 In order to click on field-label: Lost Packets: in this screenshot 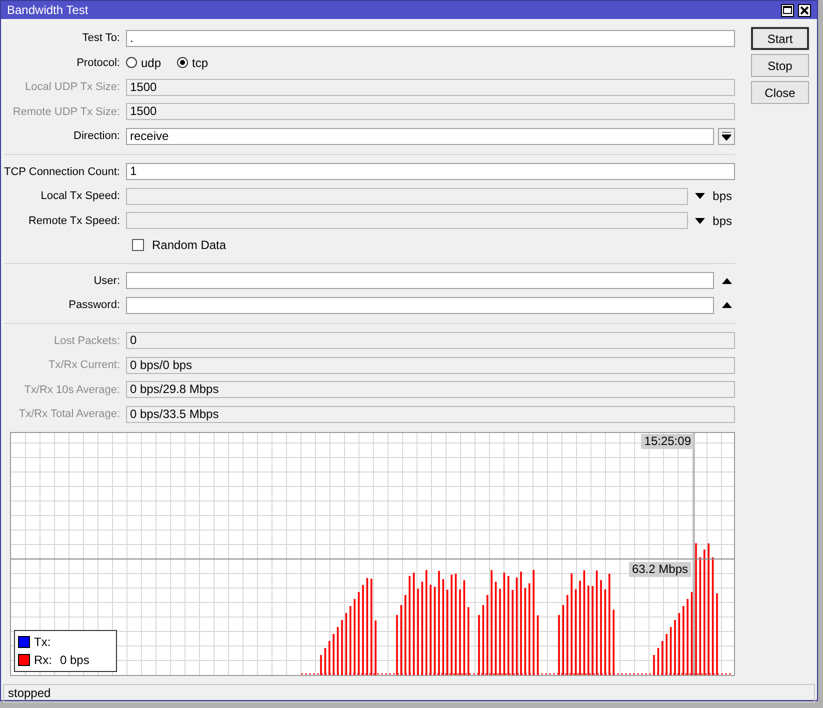, I will do `click(86, 341)`.